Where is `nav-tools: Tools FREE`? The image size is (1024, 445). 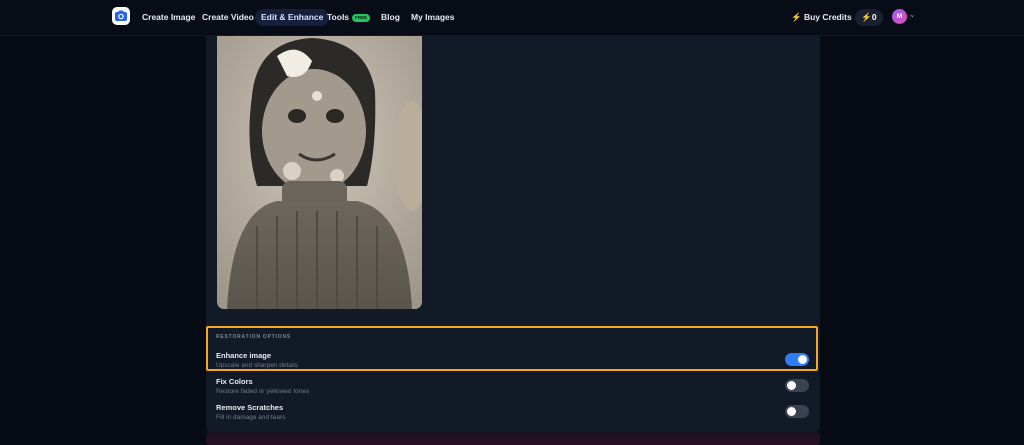
nav-tools: Tools FREE is located at coordinates (349, 17).